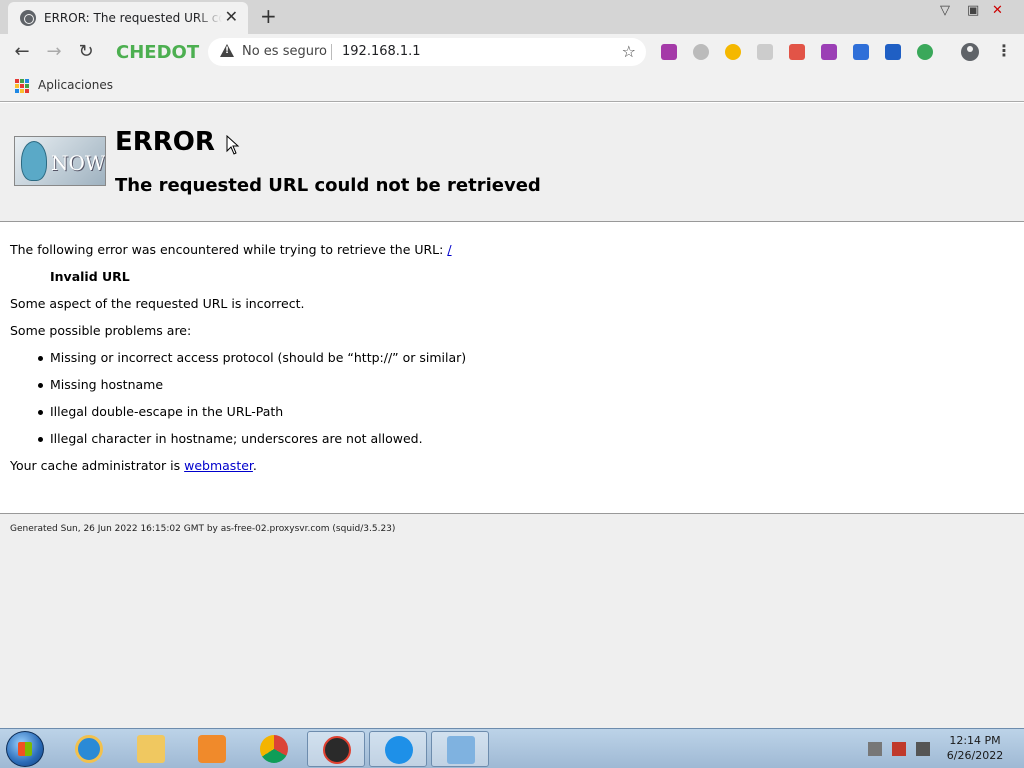 This screenshot has width=1024, height=768. What do you see at coordinates (381, 51) in the screenshot?
I see `url-text: 192.168.1.1` at bounding box center [381, 51].